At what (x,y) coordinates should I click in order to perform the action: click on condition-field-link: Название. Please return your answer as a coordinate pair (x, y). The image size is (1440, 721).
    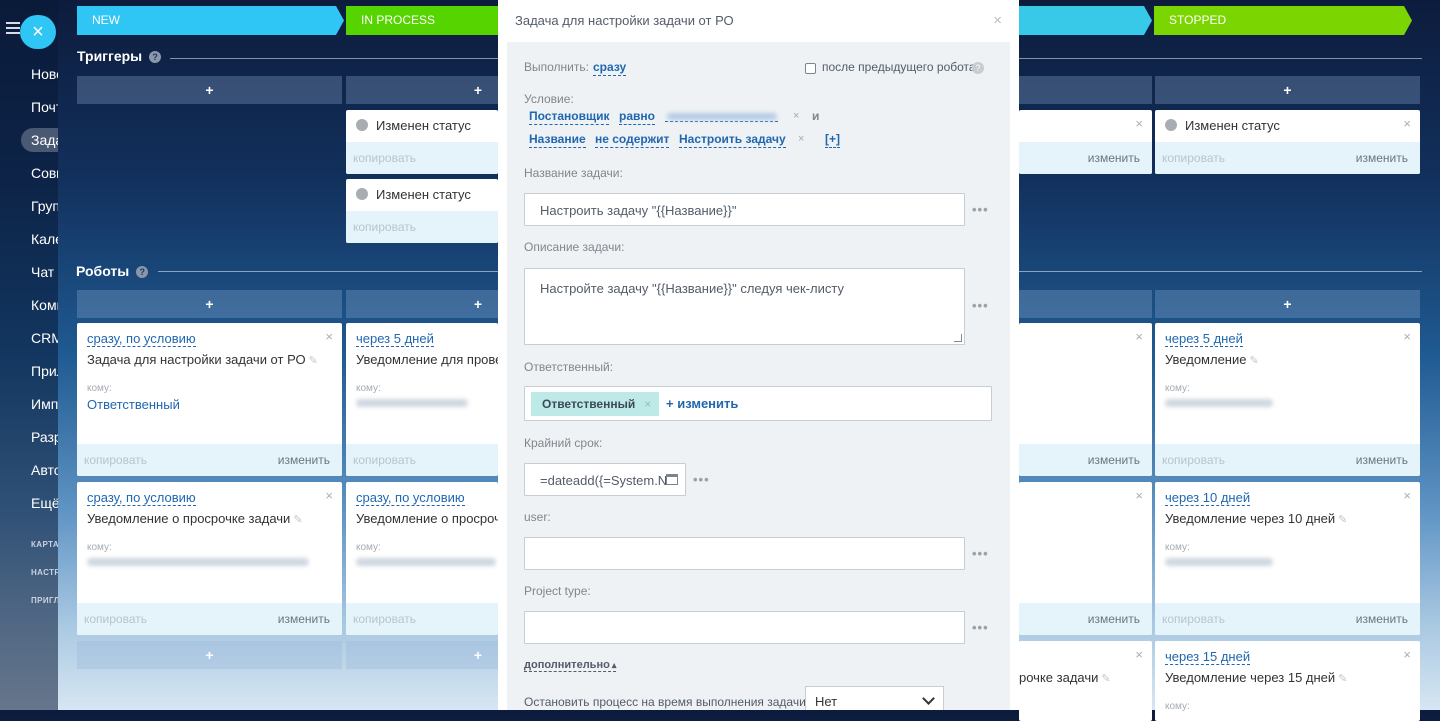
    Looking at the image, I should click on (557, 140).